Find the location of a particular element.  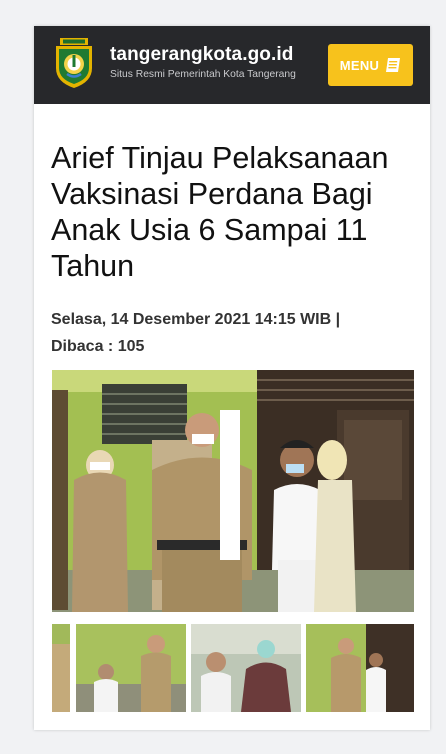

menu-button: MENU is located at coordinates (370, 65).